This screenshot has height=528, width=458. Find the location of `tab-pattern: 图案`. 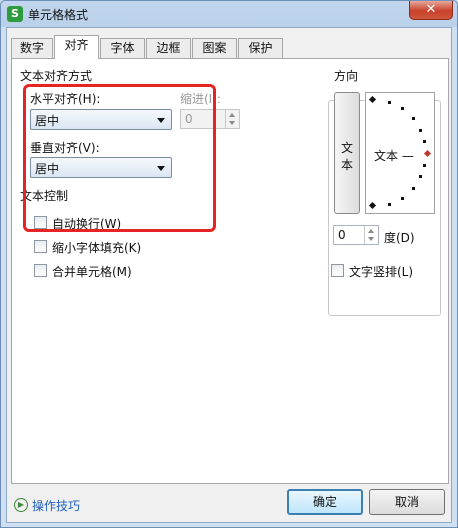

tab-pattern: 图案 is located at coordinates (214, 48).